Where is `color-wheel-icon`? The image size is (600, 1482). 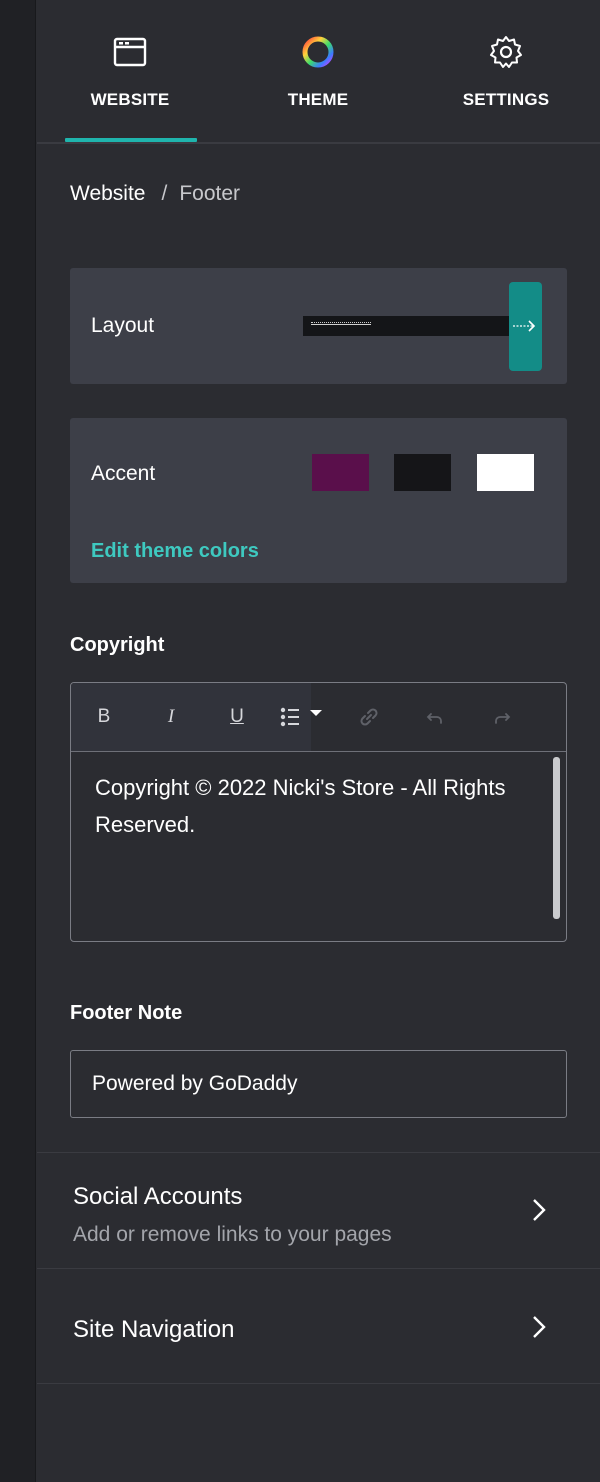
color-wheel-icon is located at coordinates (318, 52).